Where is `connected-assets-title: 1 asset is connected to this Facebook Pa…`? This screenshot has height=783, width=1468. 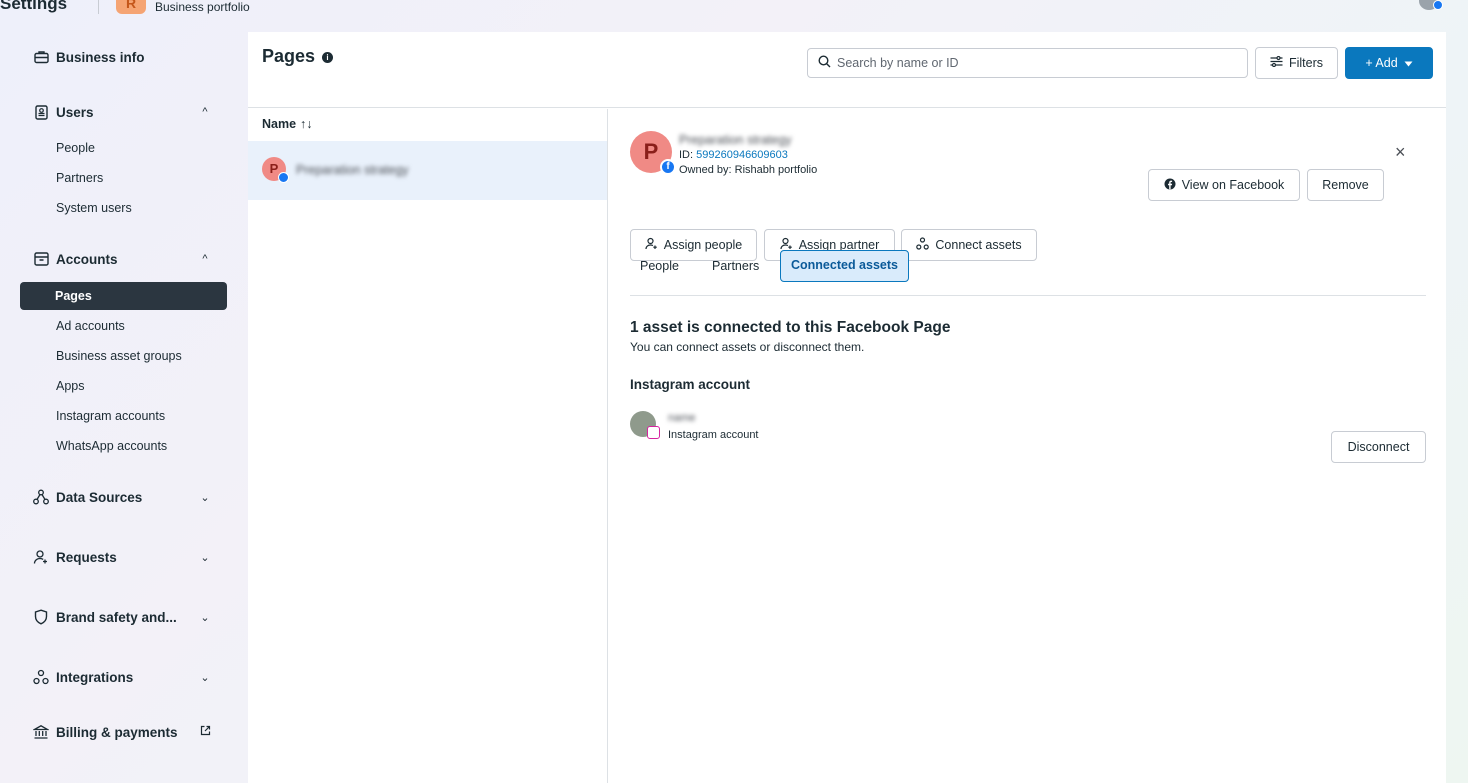 connected-assets-title: 1 asset is connected to this Facebook Pa… is located at coordinates (790, 327).